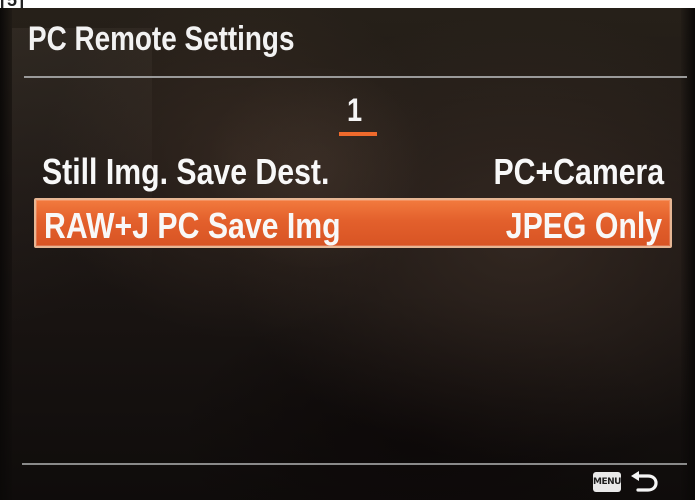 The height and width of the screenshot is (500, 695). Describe the element at coordinates (578, 171) in the screenshot. I see `menu-item-value: PC+Camera` at that location.